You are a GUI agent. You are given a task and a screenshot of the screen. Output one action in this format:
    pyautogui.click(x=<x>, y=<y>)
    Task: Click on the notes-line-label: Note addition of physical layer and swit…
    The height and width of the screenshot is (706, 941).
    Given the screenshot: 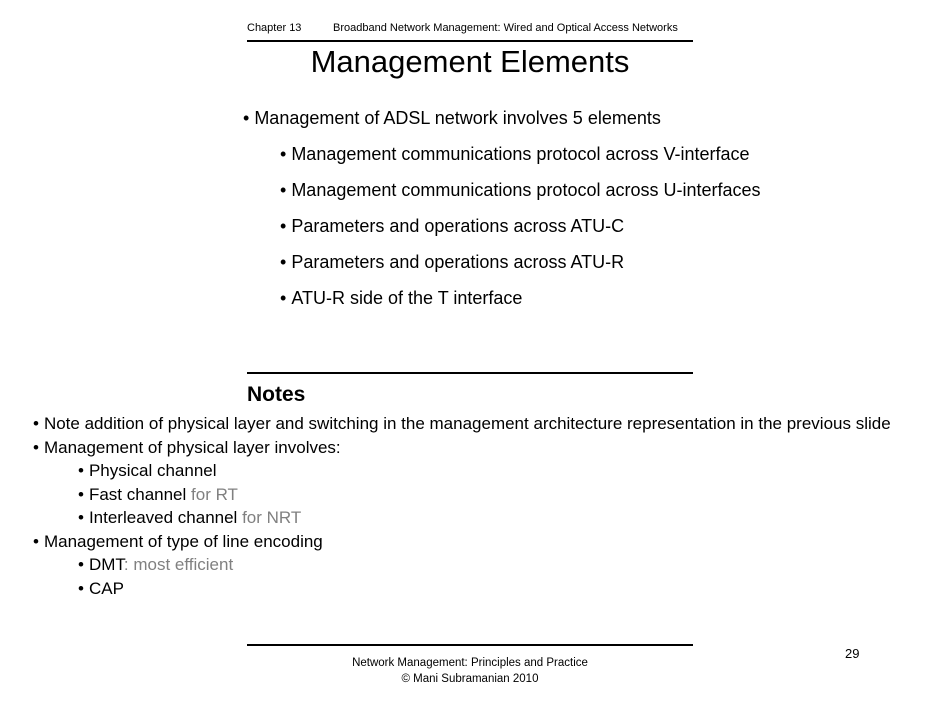 What is the action you would take?
    pyautogui.click(x=467, y=423)
    